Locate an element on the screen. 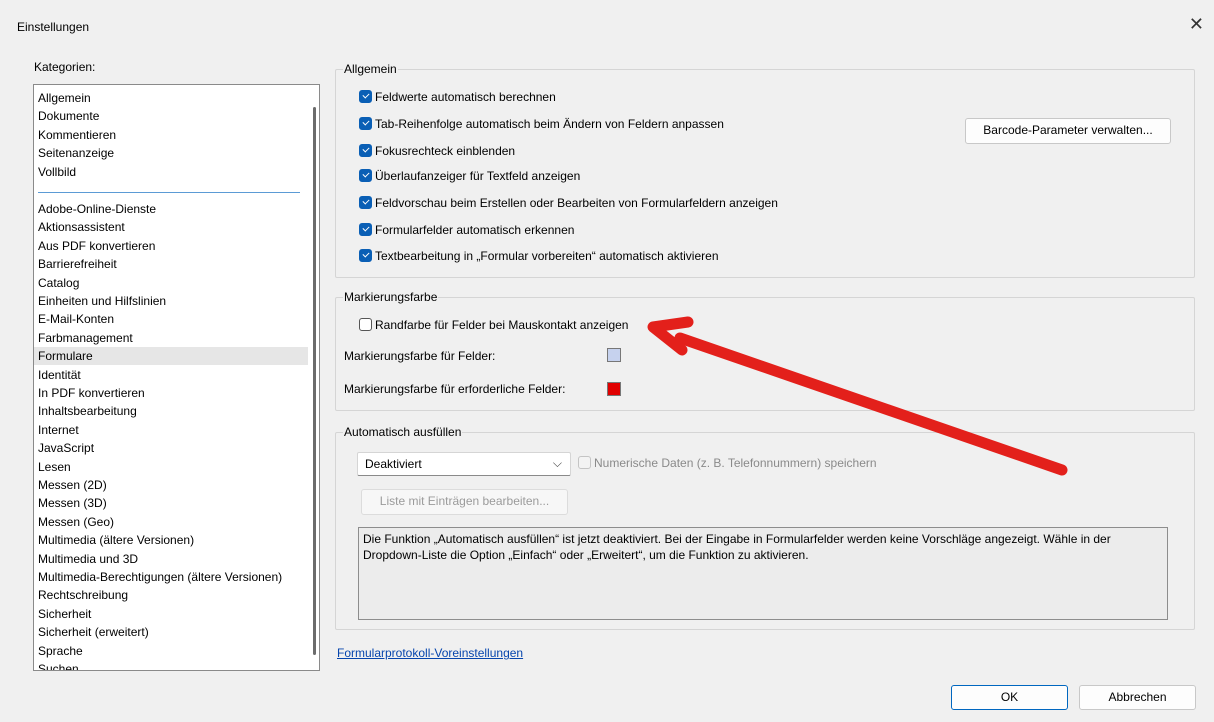 The image size is (1214, 722). field-color-swatch is located at coordinates (614, 355).